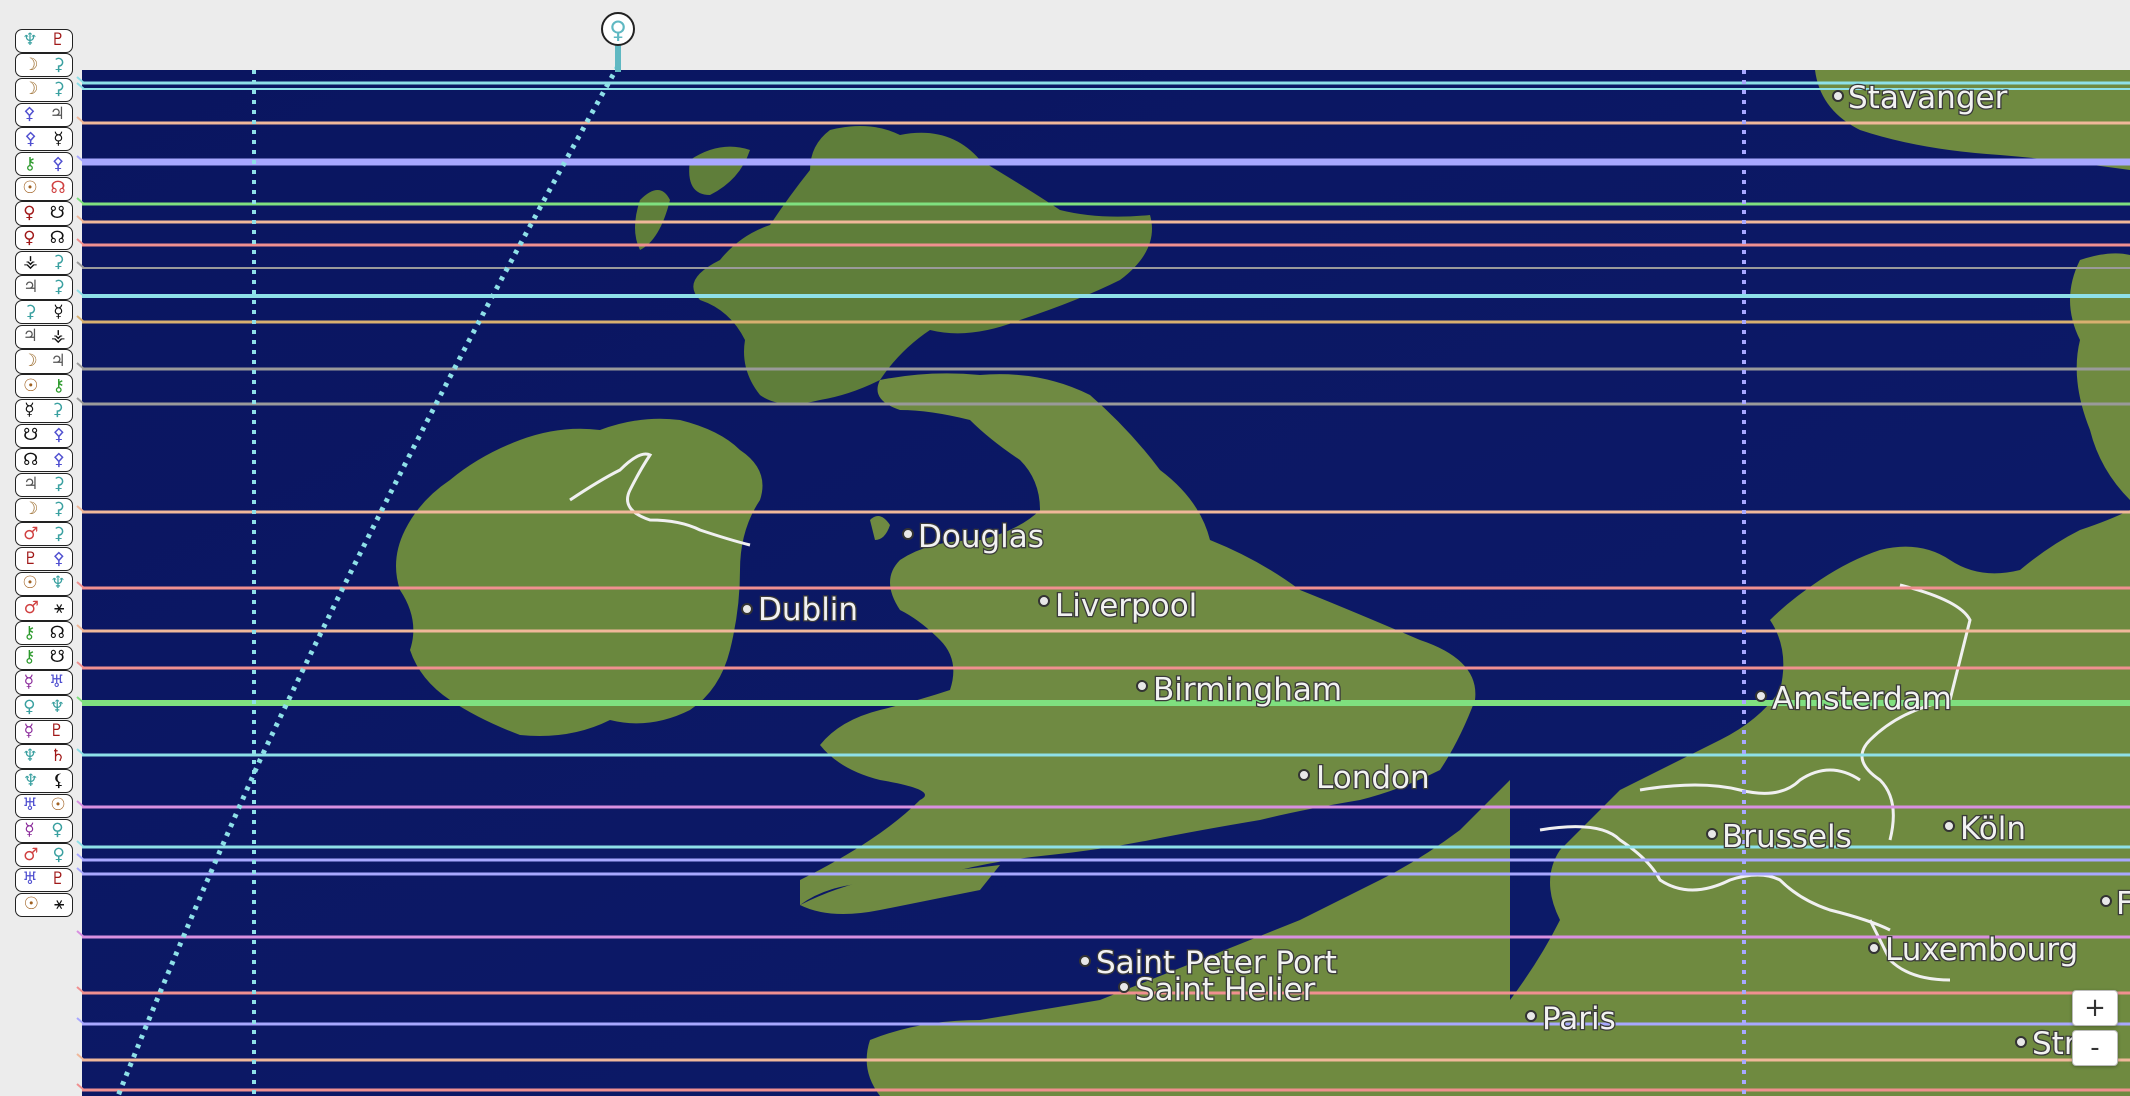 This screenshot has height=1096, width=2130. I want to click on planet-glyph-icon: ♇, so click(57, 731).